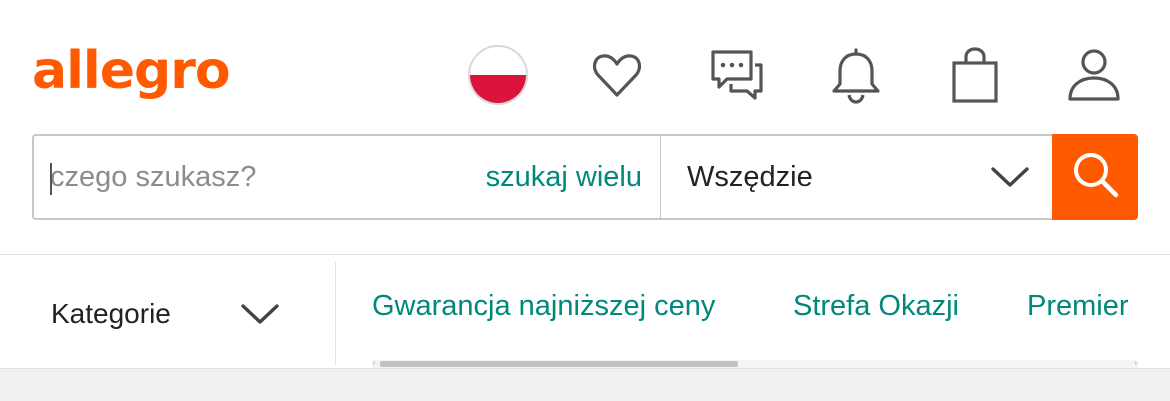 This screenshot has width=1170, height=401. I want to click on user-icon, so click(1094, 75).